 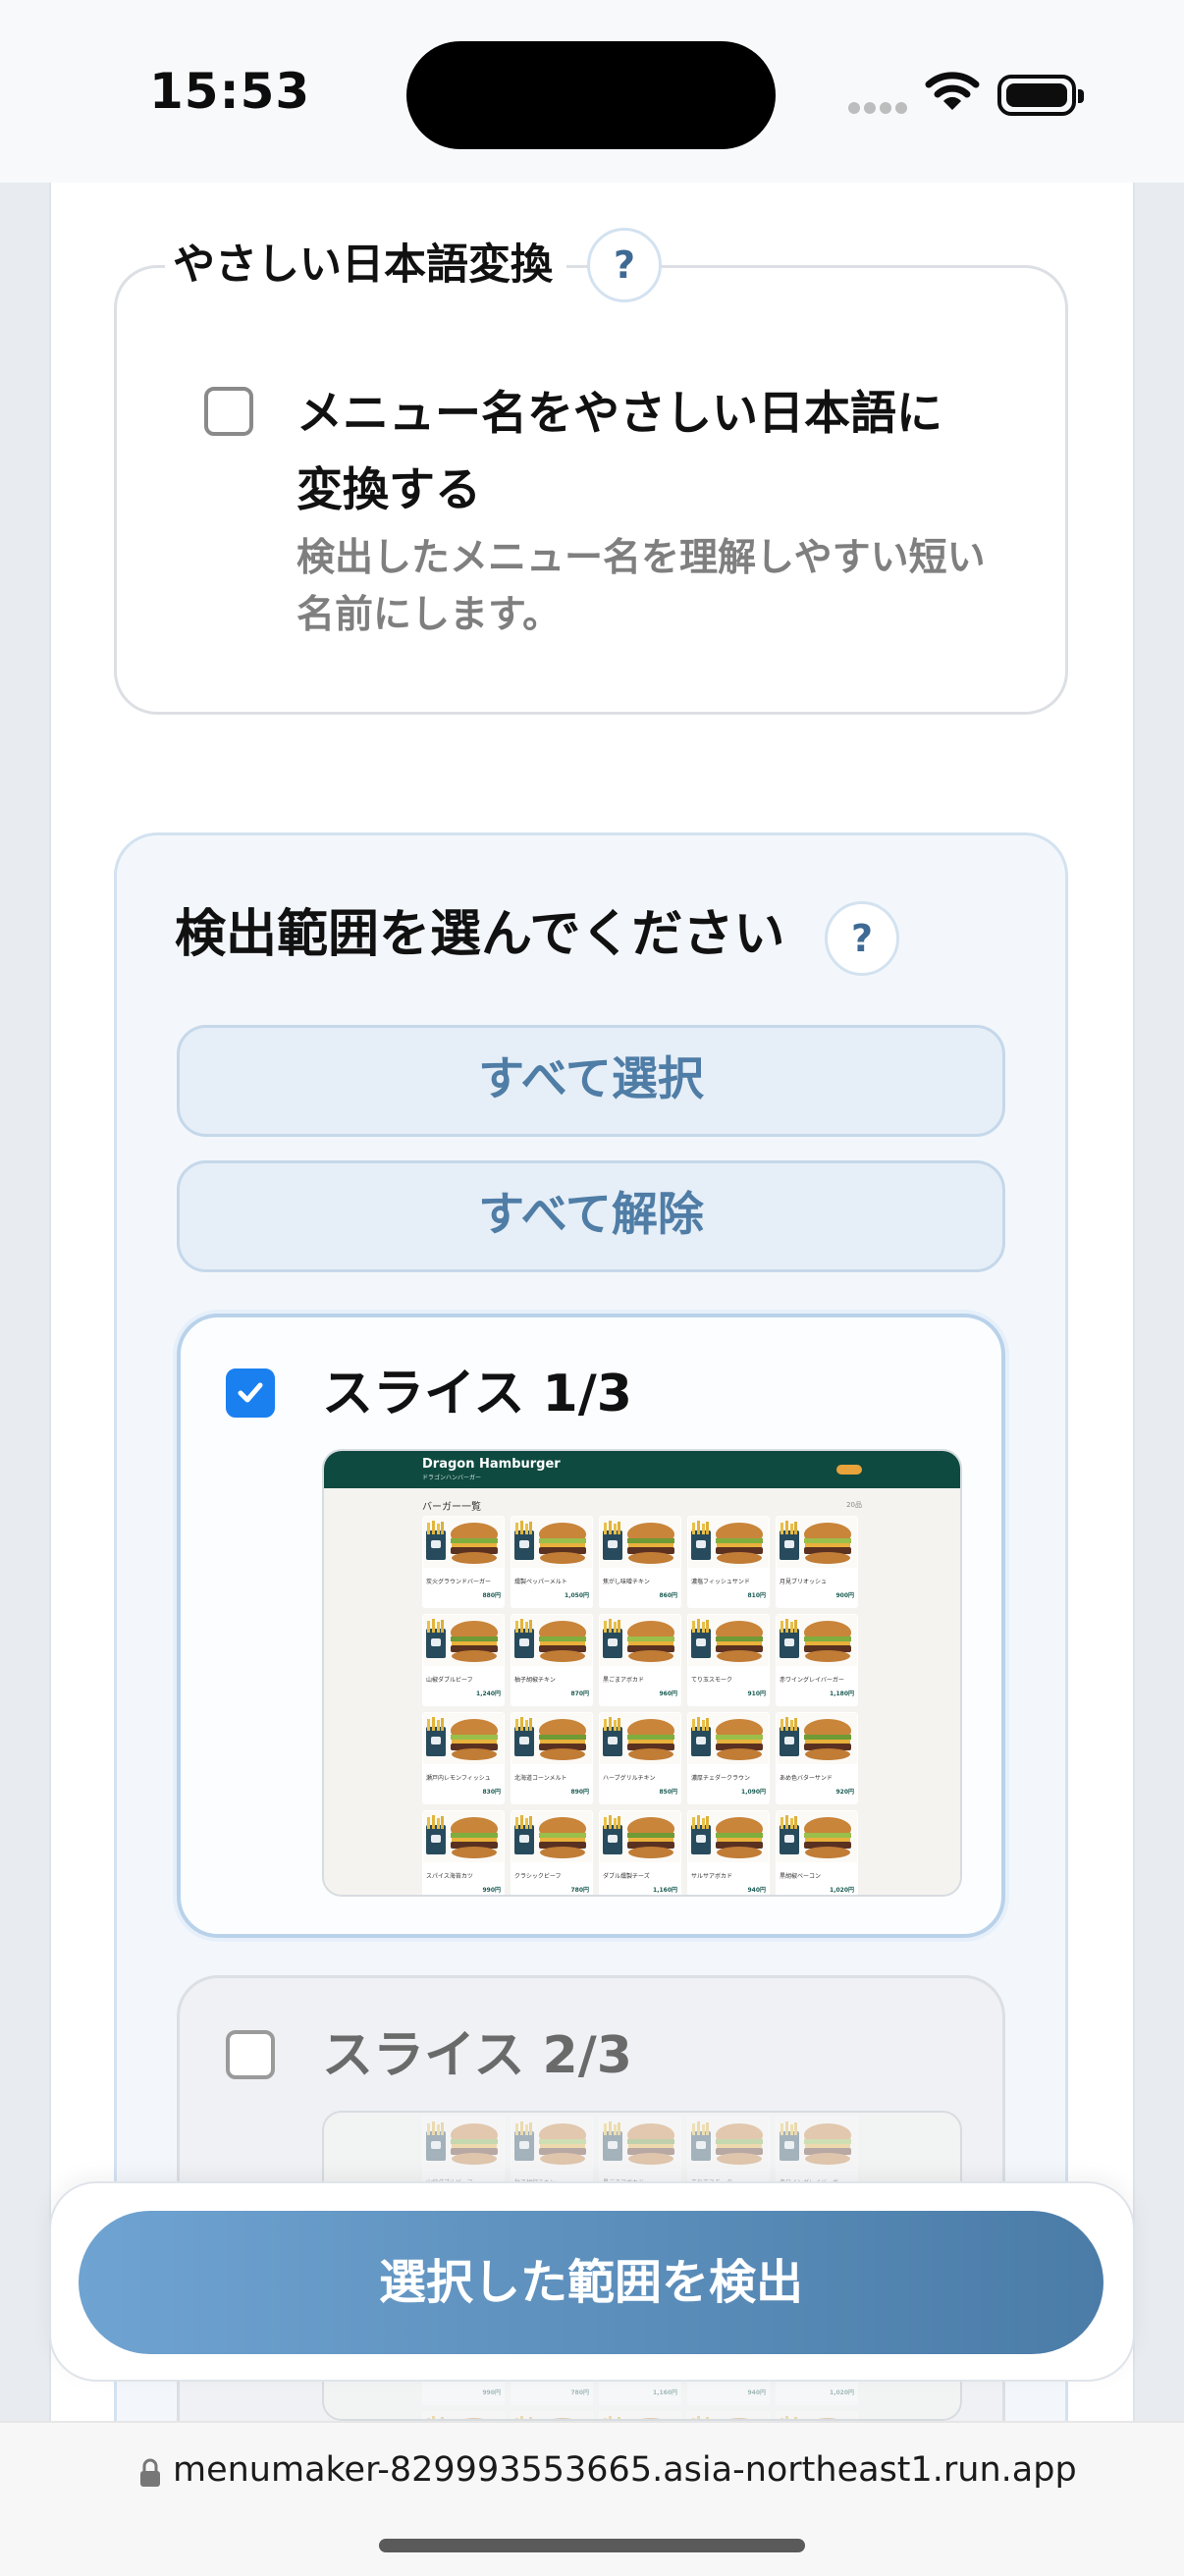 What do you see at coordinates (388, 491) in the screenshot?
I see `simple-japanese-checkbox-label-cont: 変換する` at bounding box center [388, 491].